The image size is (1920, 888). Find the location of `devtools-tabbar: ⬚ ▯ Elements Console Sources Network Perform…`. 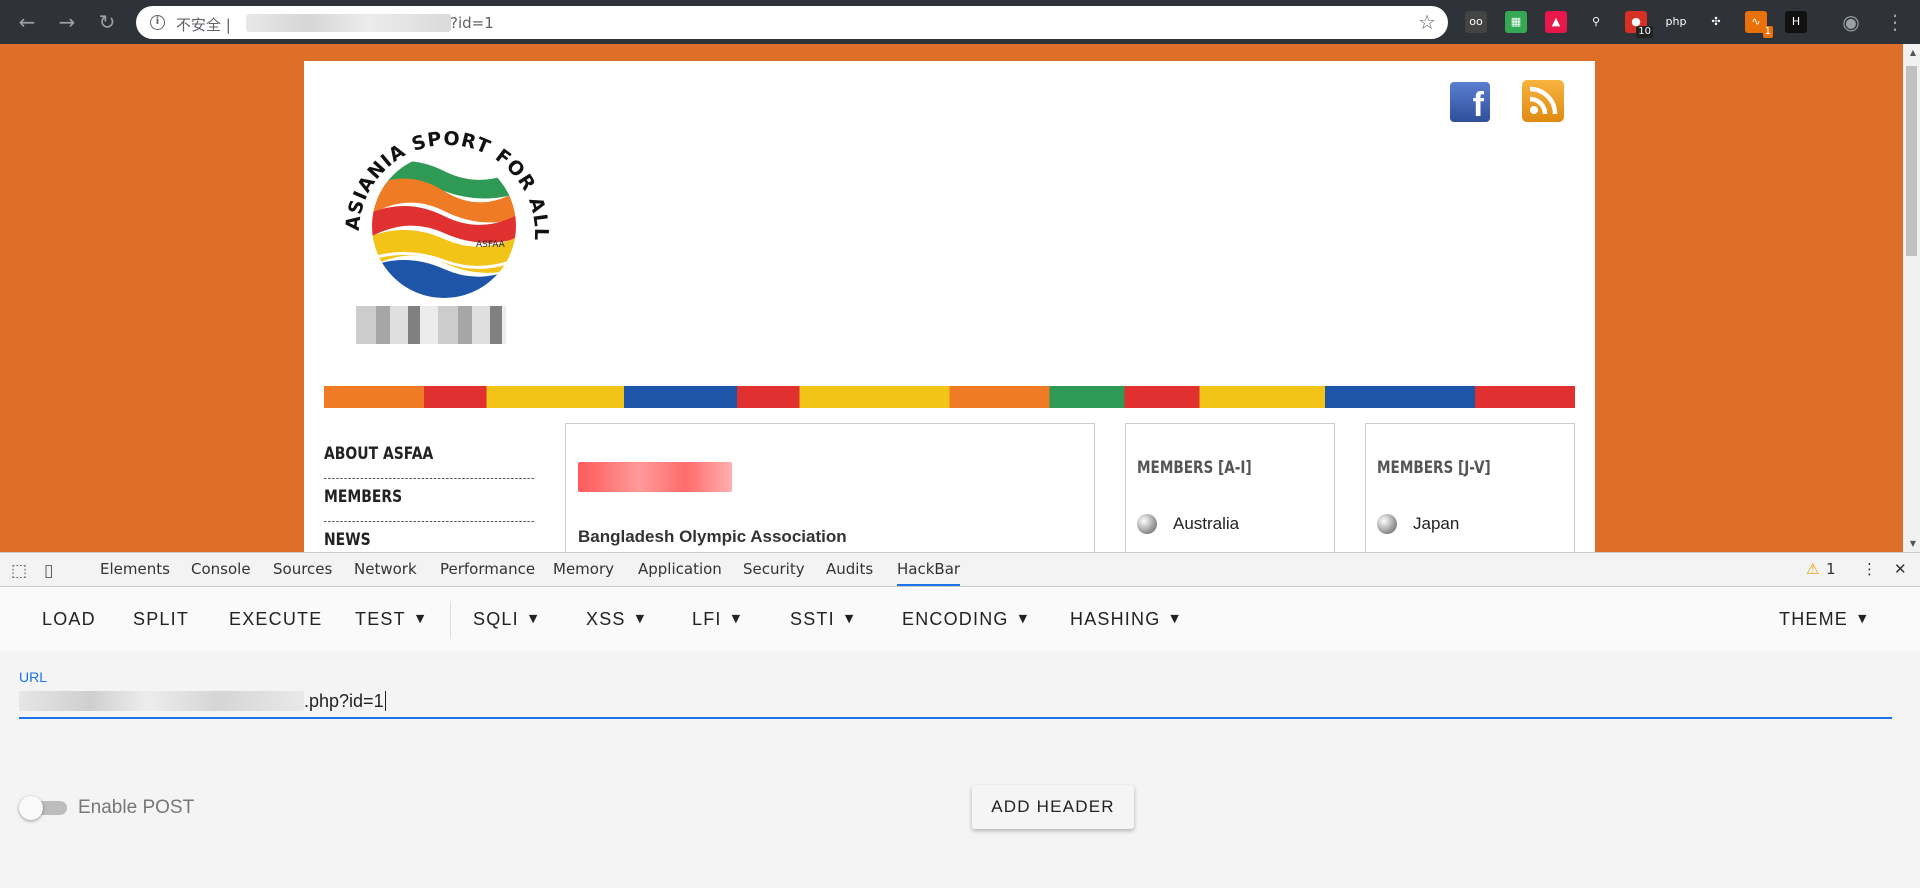

devtools-tabbar: ⬚ ▯ Elements Console Sources Network Perform… is located at coordinates (960, 570).